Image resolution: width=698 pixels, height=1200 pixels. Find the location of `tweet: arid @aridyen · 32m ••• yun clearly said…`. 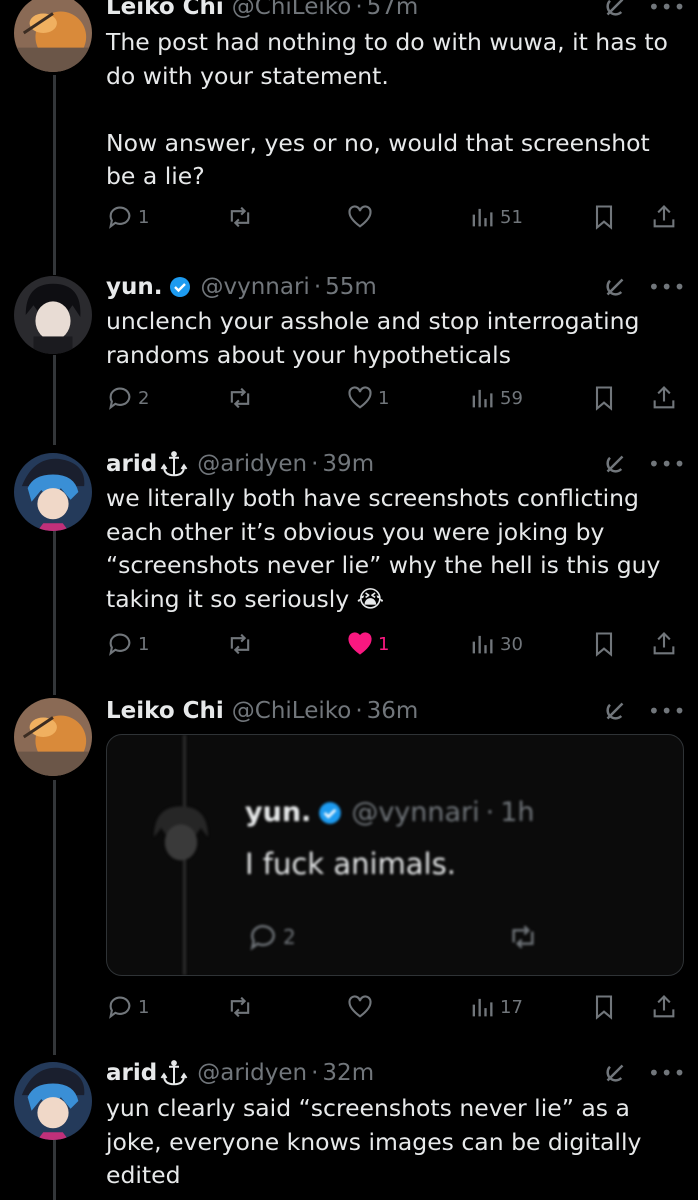

tweet: arid @aridyen · 32m ••• yun clearly said… is located at coordinates (349, 1127).